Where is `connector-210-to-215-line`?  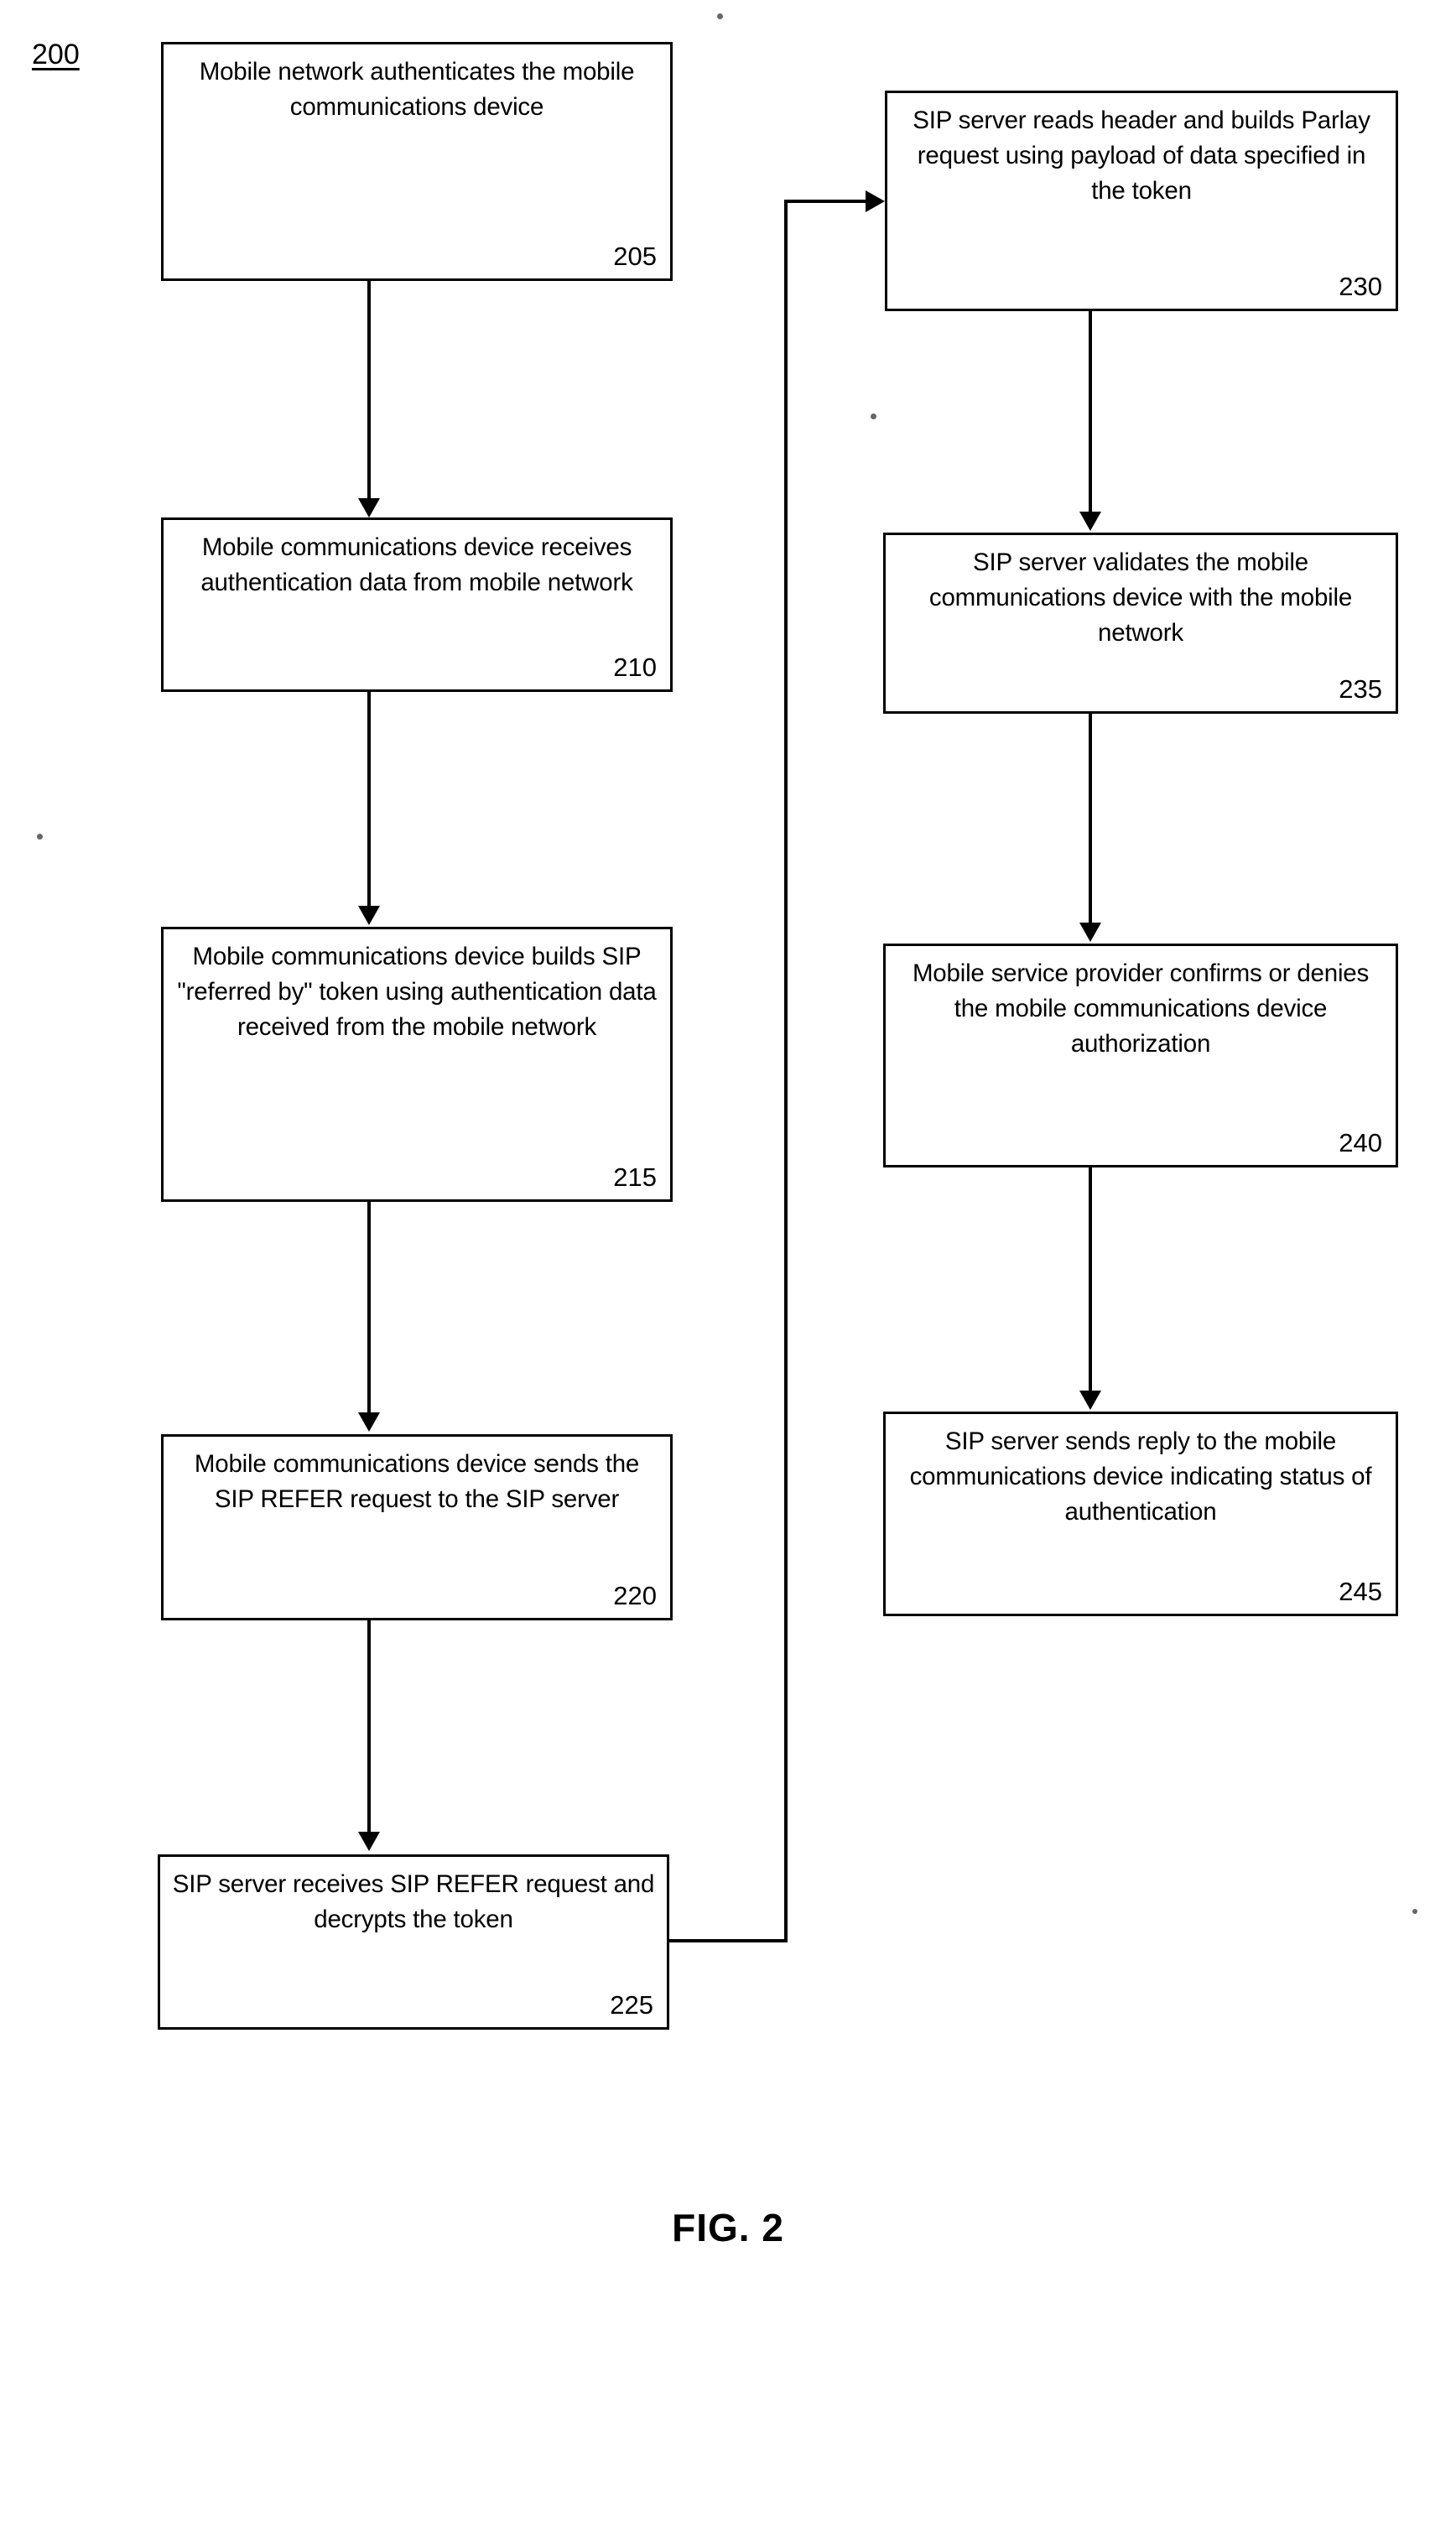
connector-210-to-215-line is located at coordinates (369, 800).